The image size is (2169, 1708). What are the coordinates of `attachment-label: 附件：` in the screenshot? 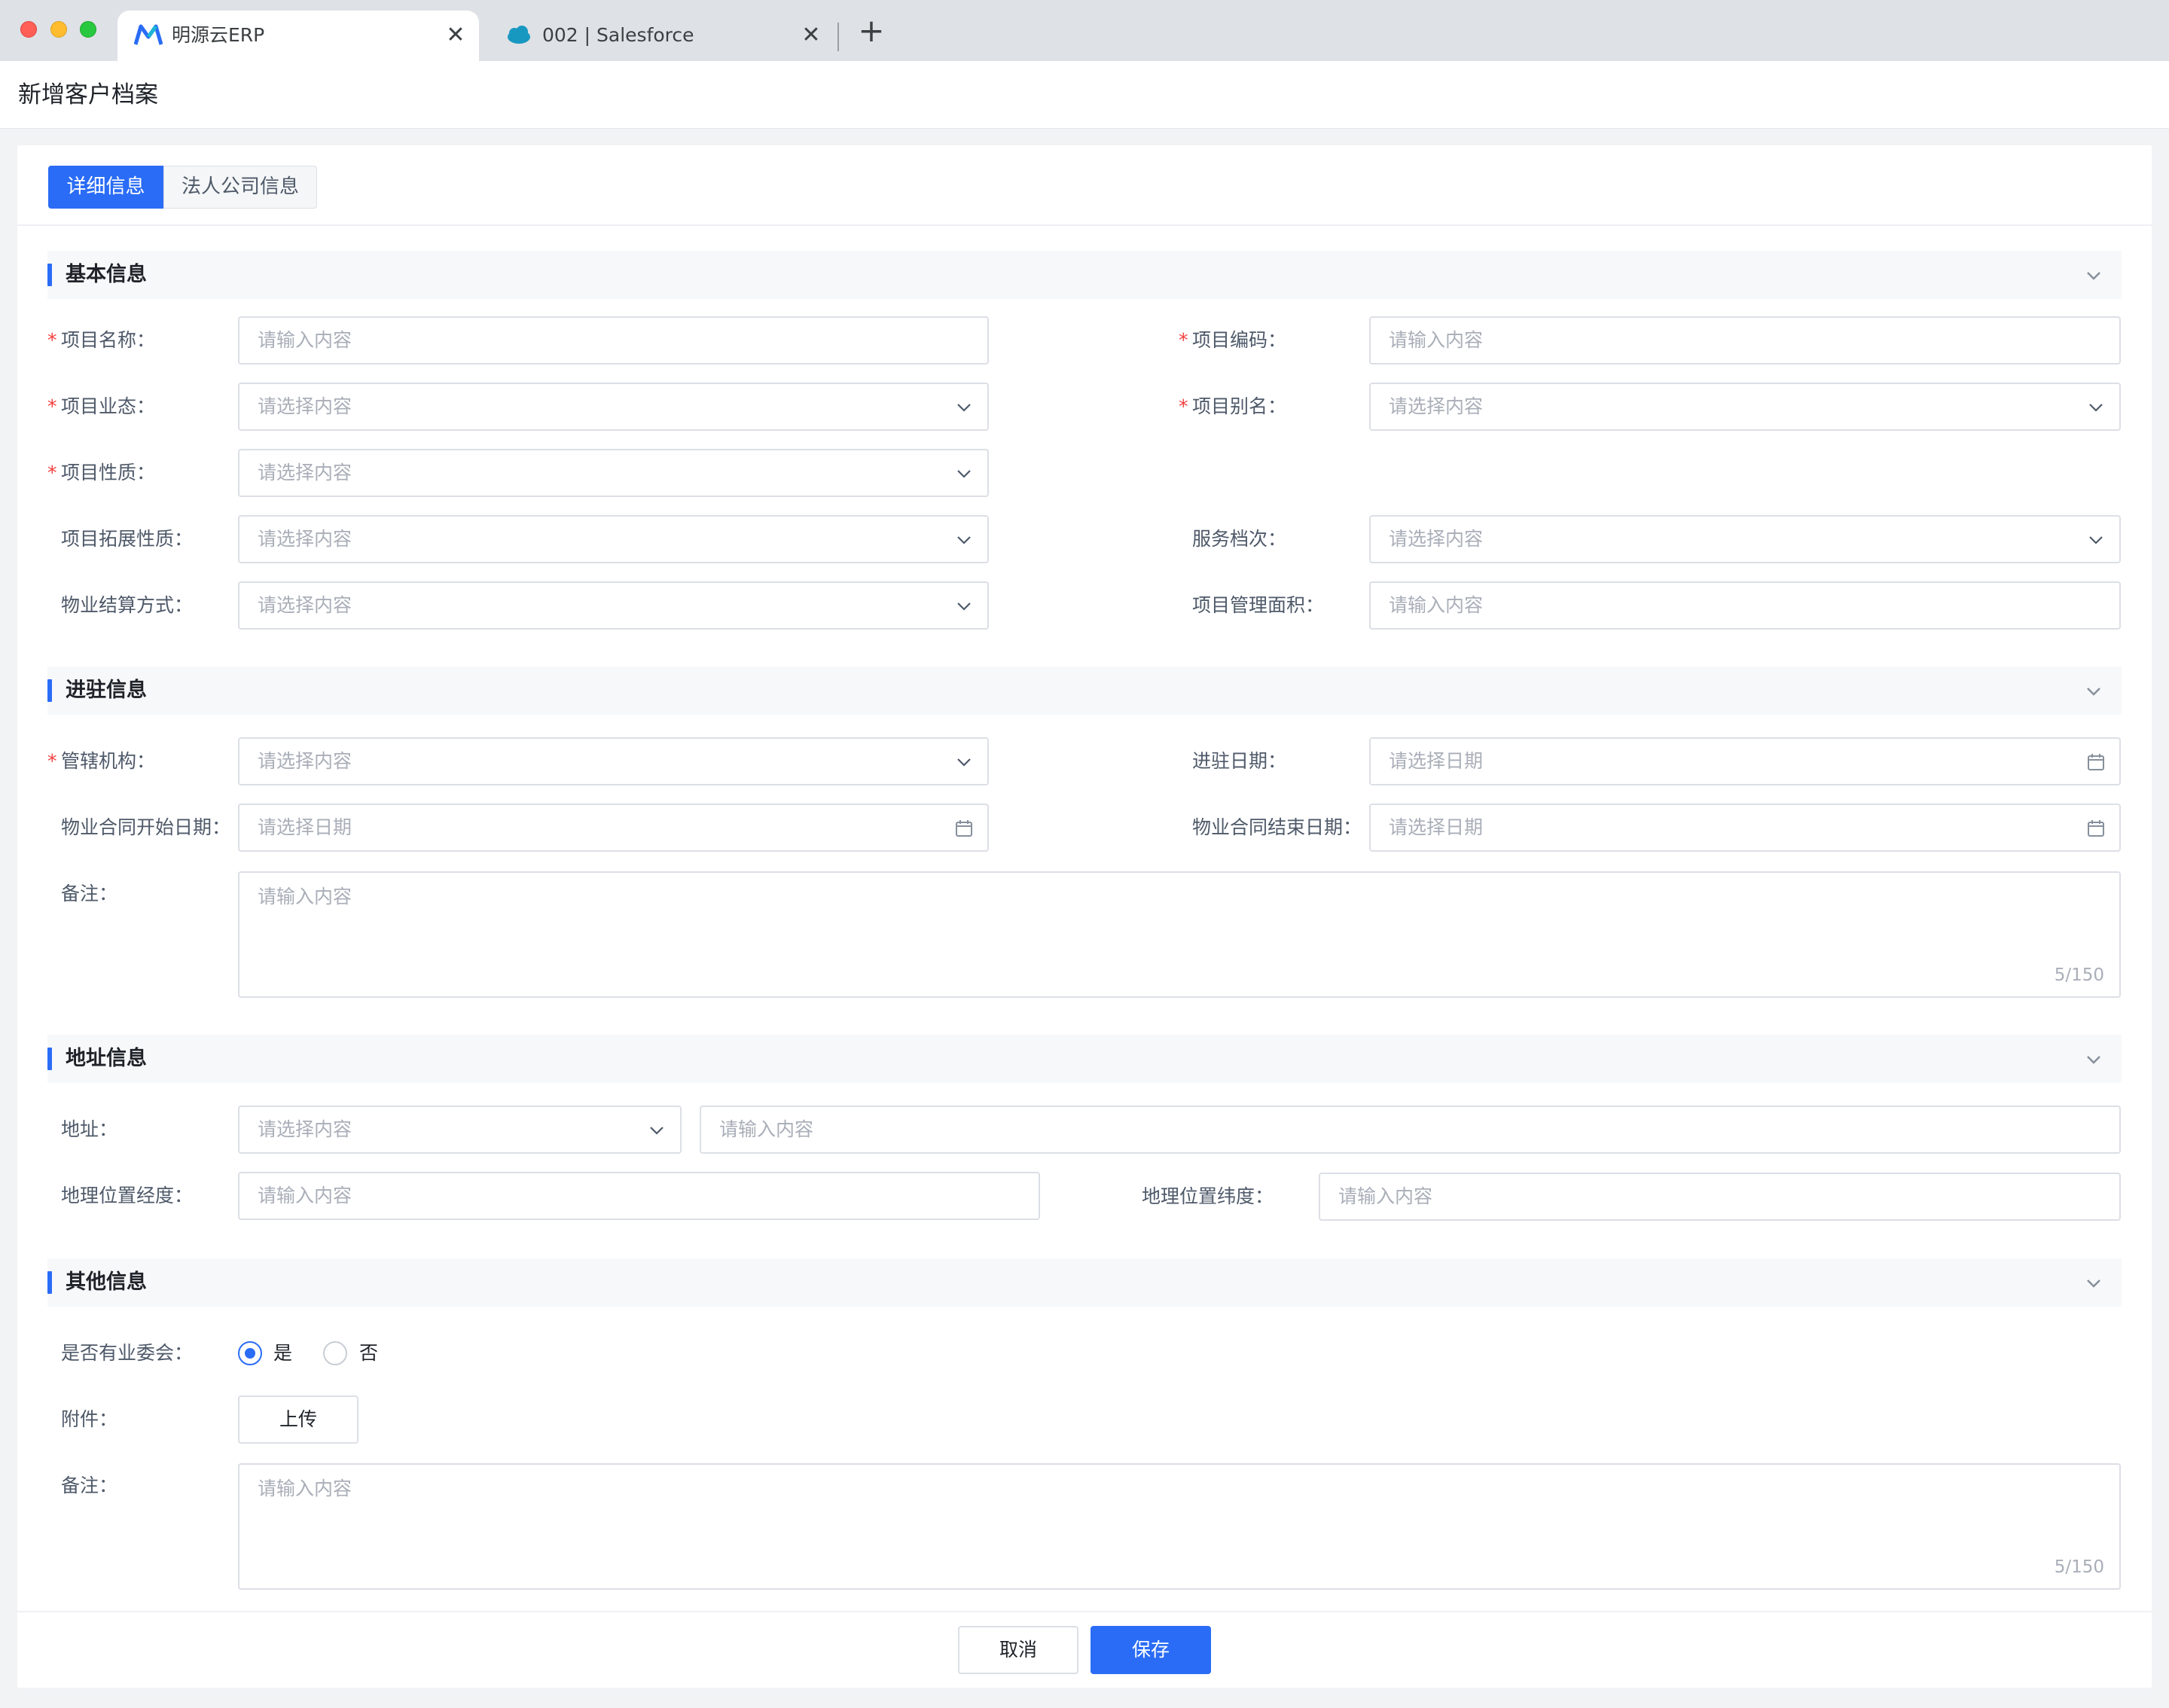 It's located at (89, 1419).